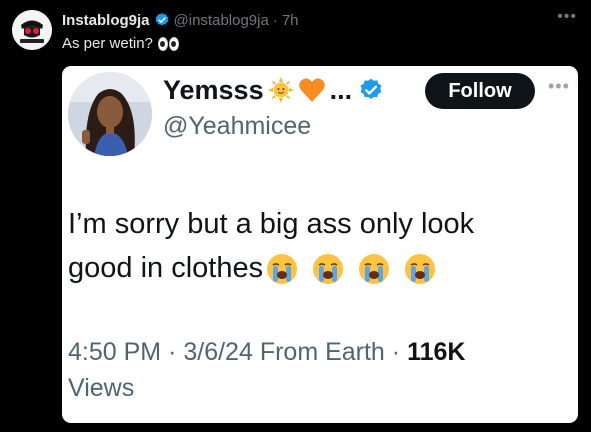 The image size is (591, 432). I want to click on crying-emojis, so click(351, 269).